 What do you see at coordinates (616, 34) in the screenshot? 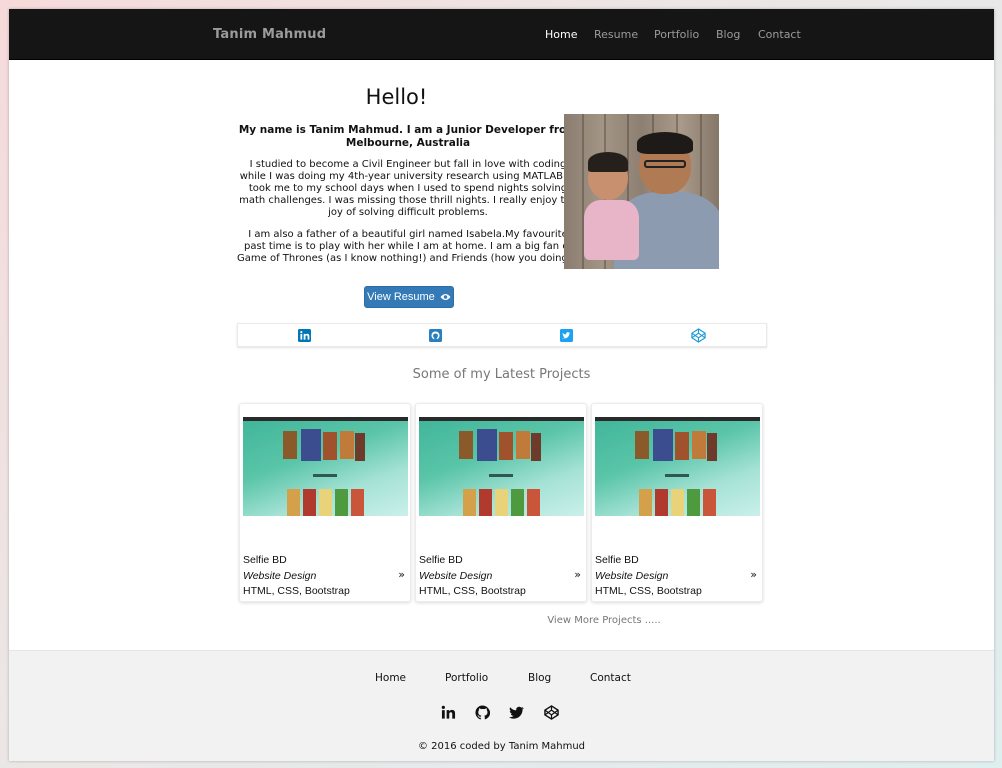
I see `nav-resume: Resume` at bounding box center [616, 34].